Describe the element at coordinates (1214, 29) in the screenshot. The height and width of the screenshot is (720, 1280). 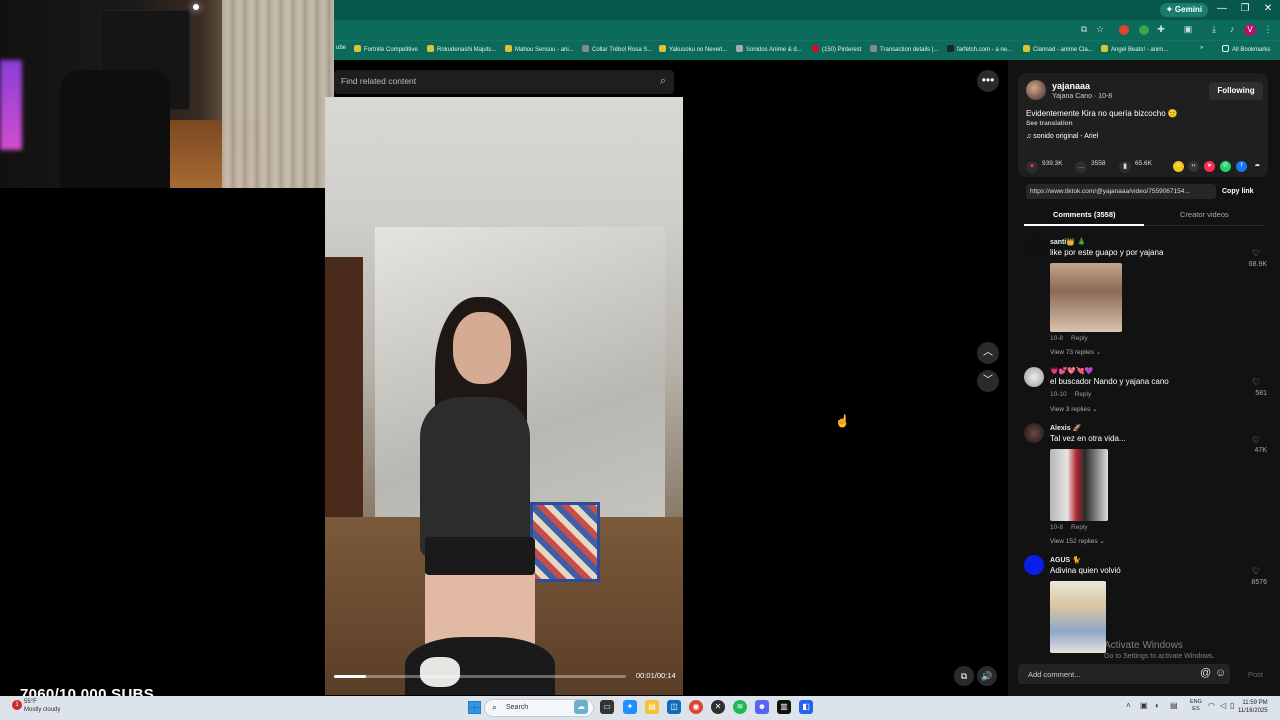
I see `download-icon: ⤓` at that location.